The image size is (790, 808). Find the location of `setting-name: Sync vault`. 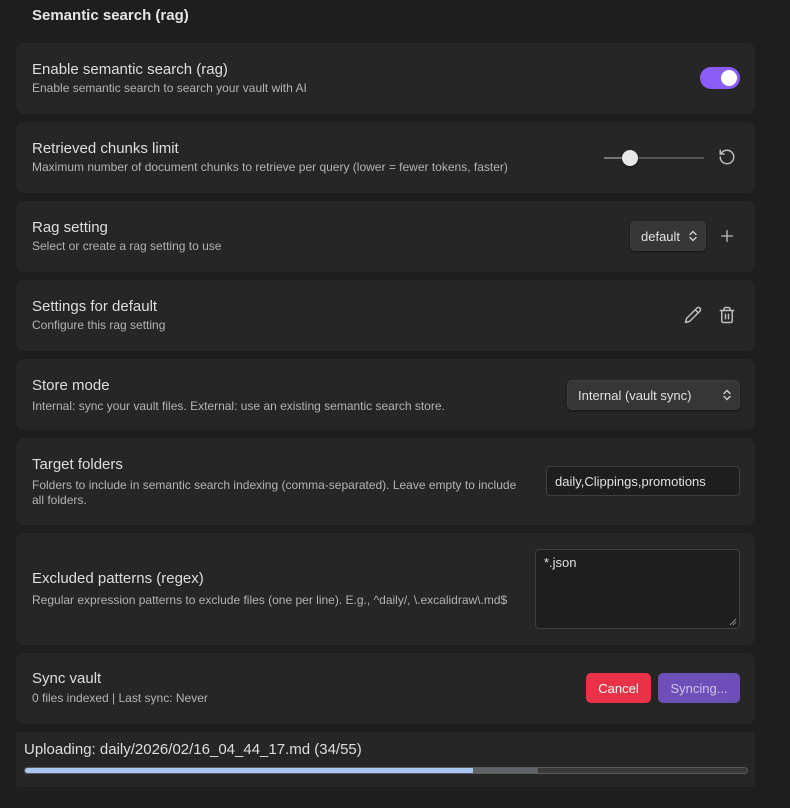

setting-name: Sync vault is located at coordinates (67, 678).